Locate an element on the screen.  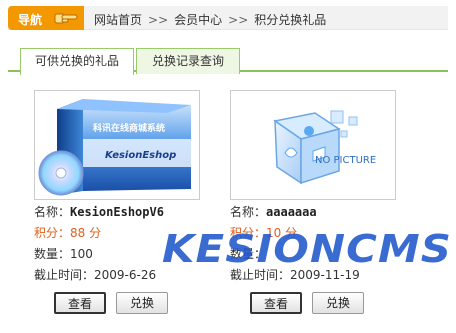
software-box-image: 科讯在线商城系统 KesionEshop is located at coordinates (117, 145).